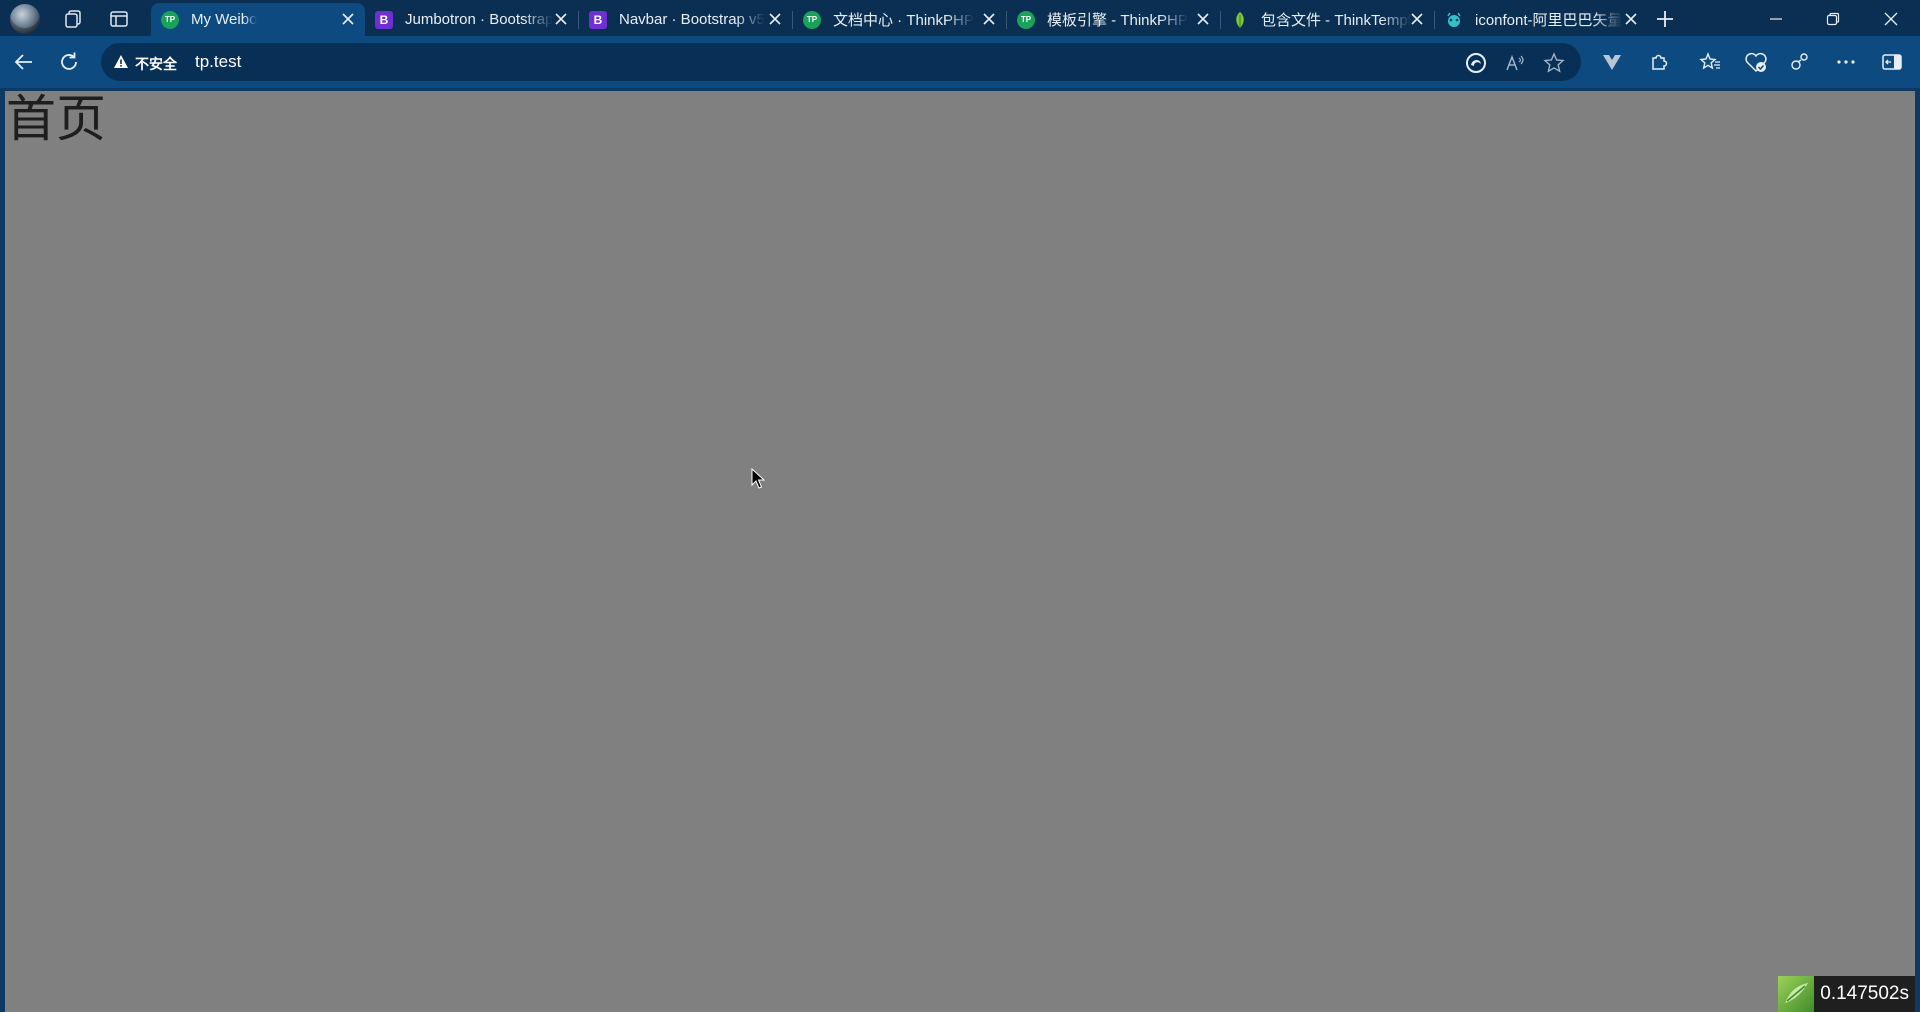  Describe the element at coordinates (218, 62) in the screenshot. I see `url-text: tp.test` at that location.